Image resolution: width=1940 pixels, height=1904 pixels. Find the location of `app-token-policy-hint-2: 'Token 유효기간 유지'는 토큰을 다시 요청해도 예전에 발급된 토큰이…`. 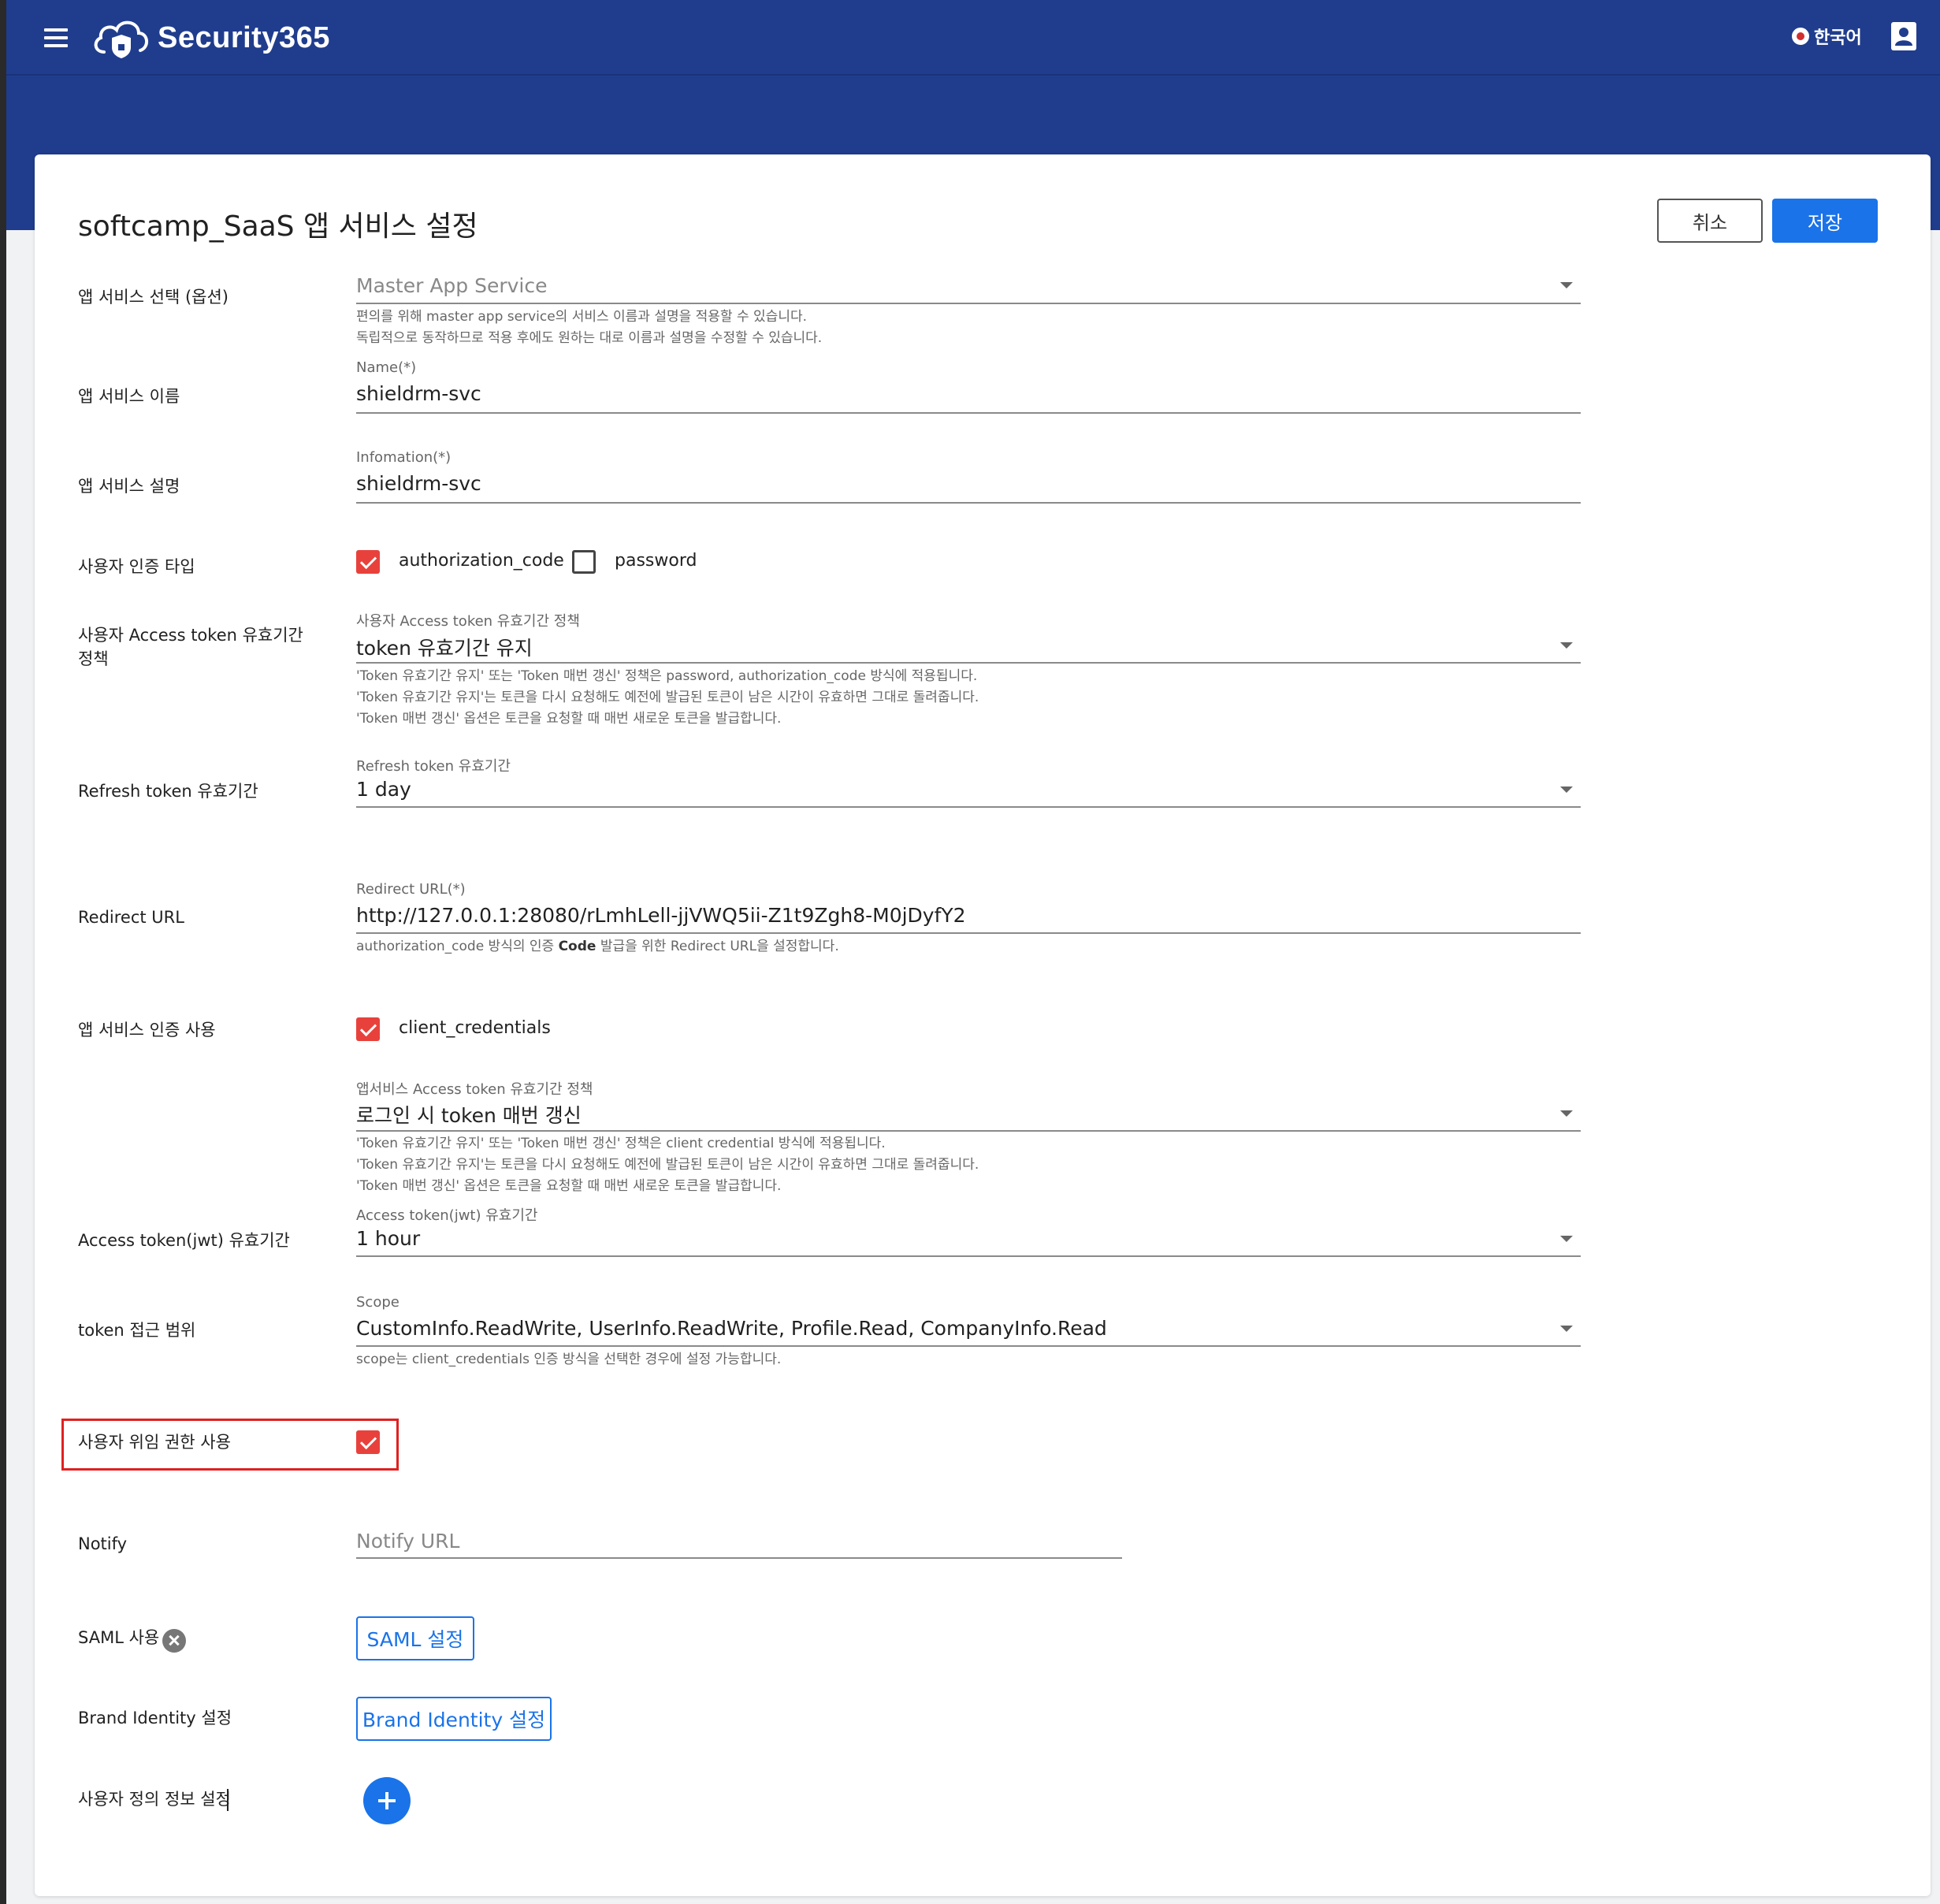

app-token-policy-hint-2: 'Token 유효기간 유지'는 토큰을 다시 요청해도 예전에 발급된 토큰이… is located at coordinates (667, 1165).